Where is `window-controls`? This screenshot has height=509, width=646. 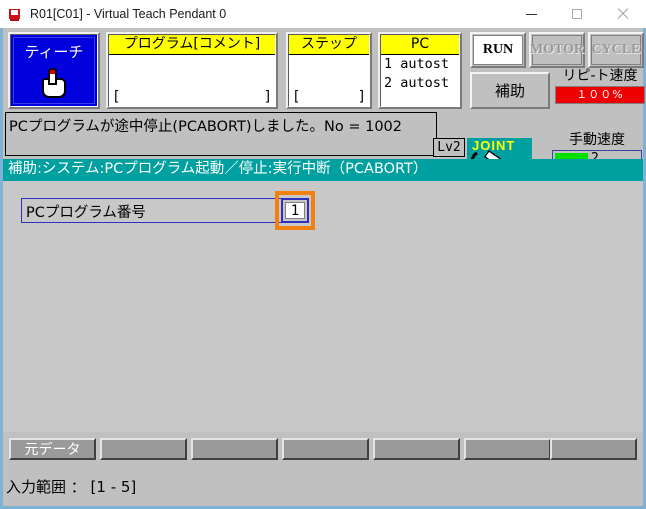 window-controls is located at coordinates (577, 14).